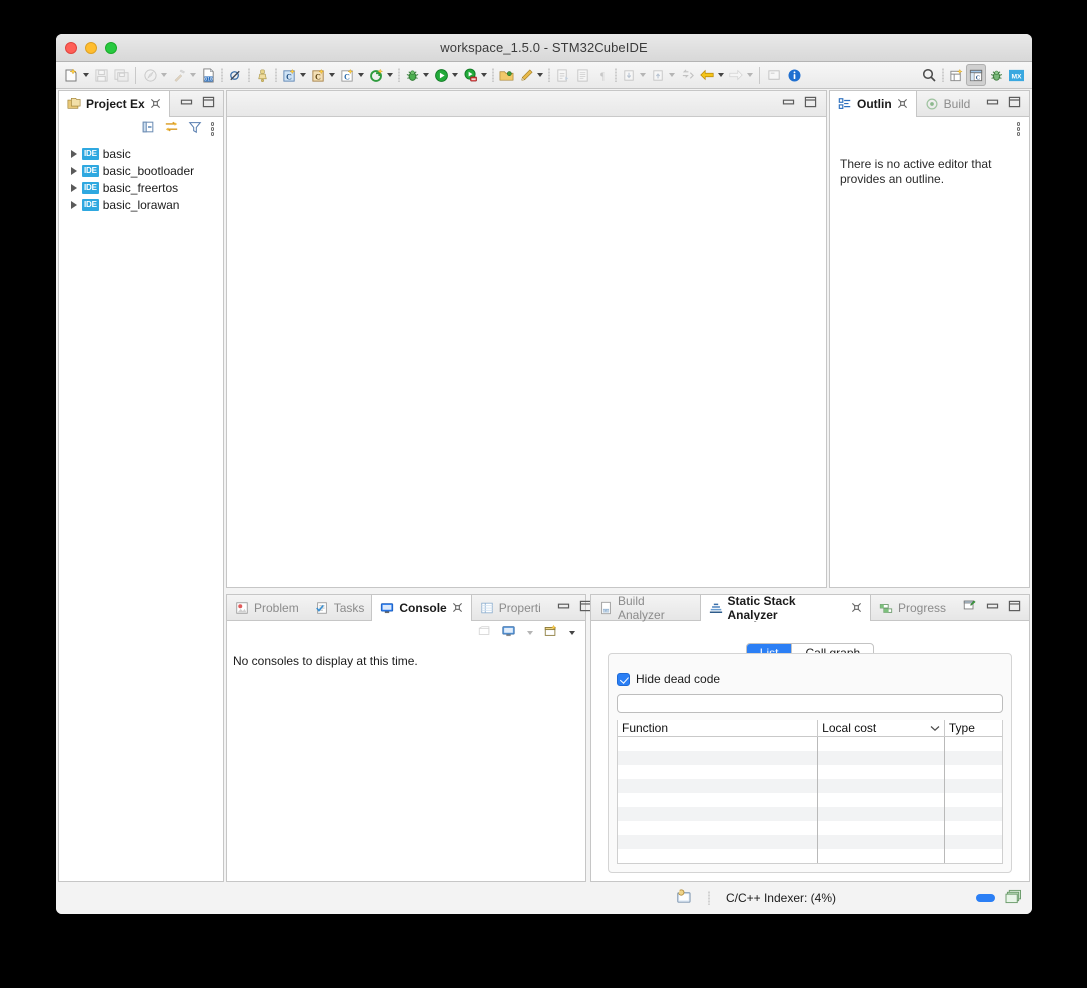 Image resolution: width=1087 pixels, height=988 pixels. I want to click on display-selected-console-dropdown, so click(529, 633).